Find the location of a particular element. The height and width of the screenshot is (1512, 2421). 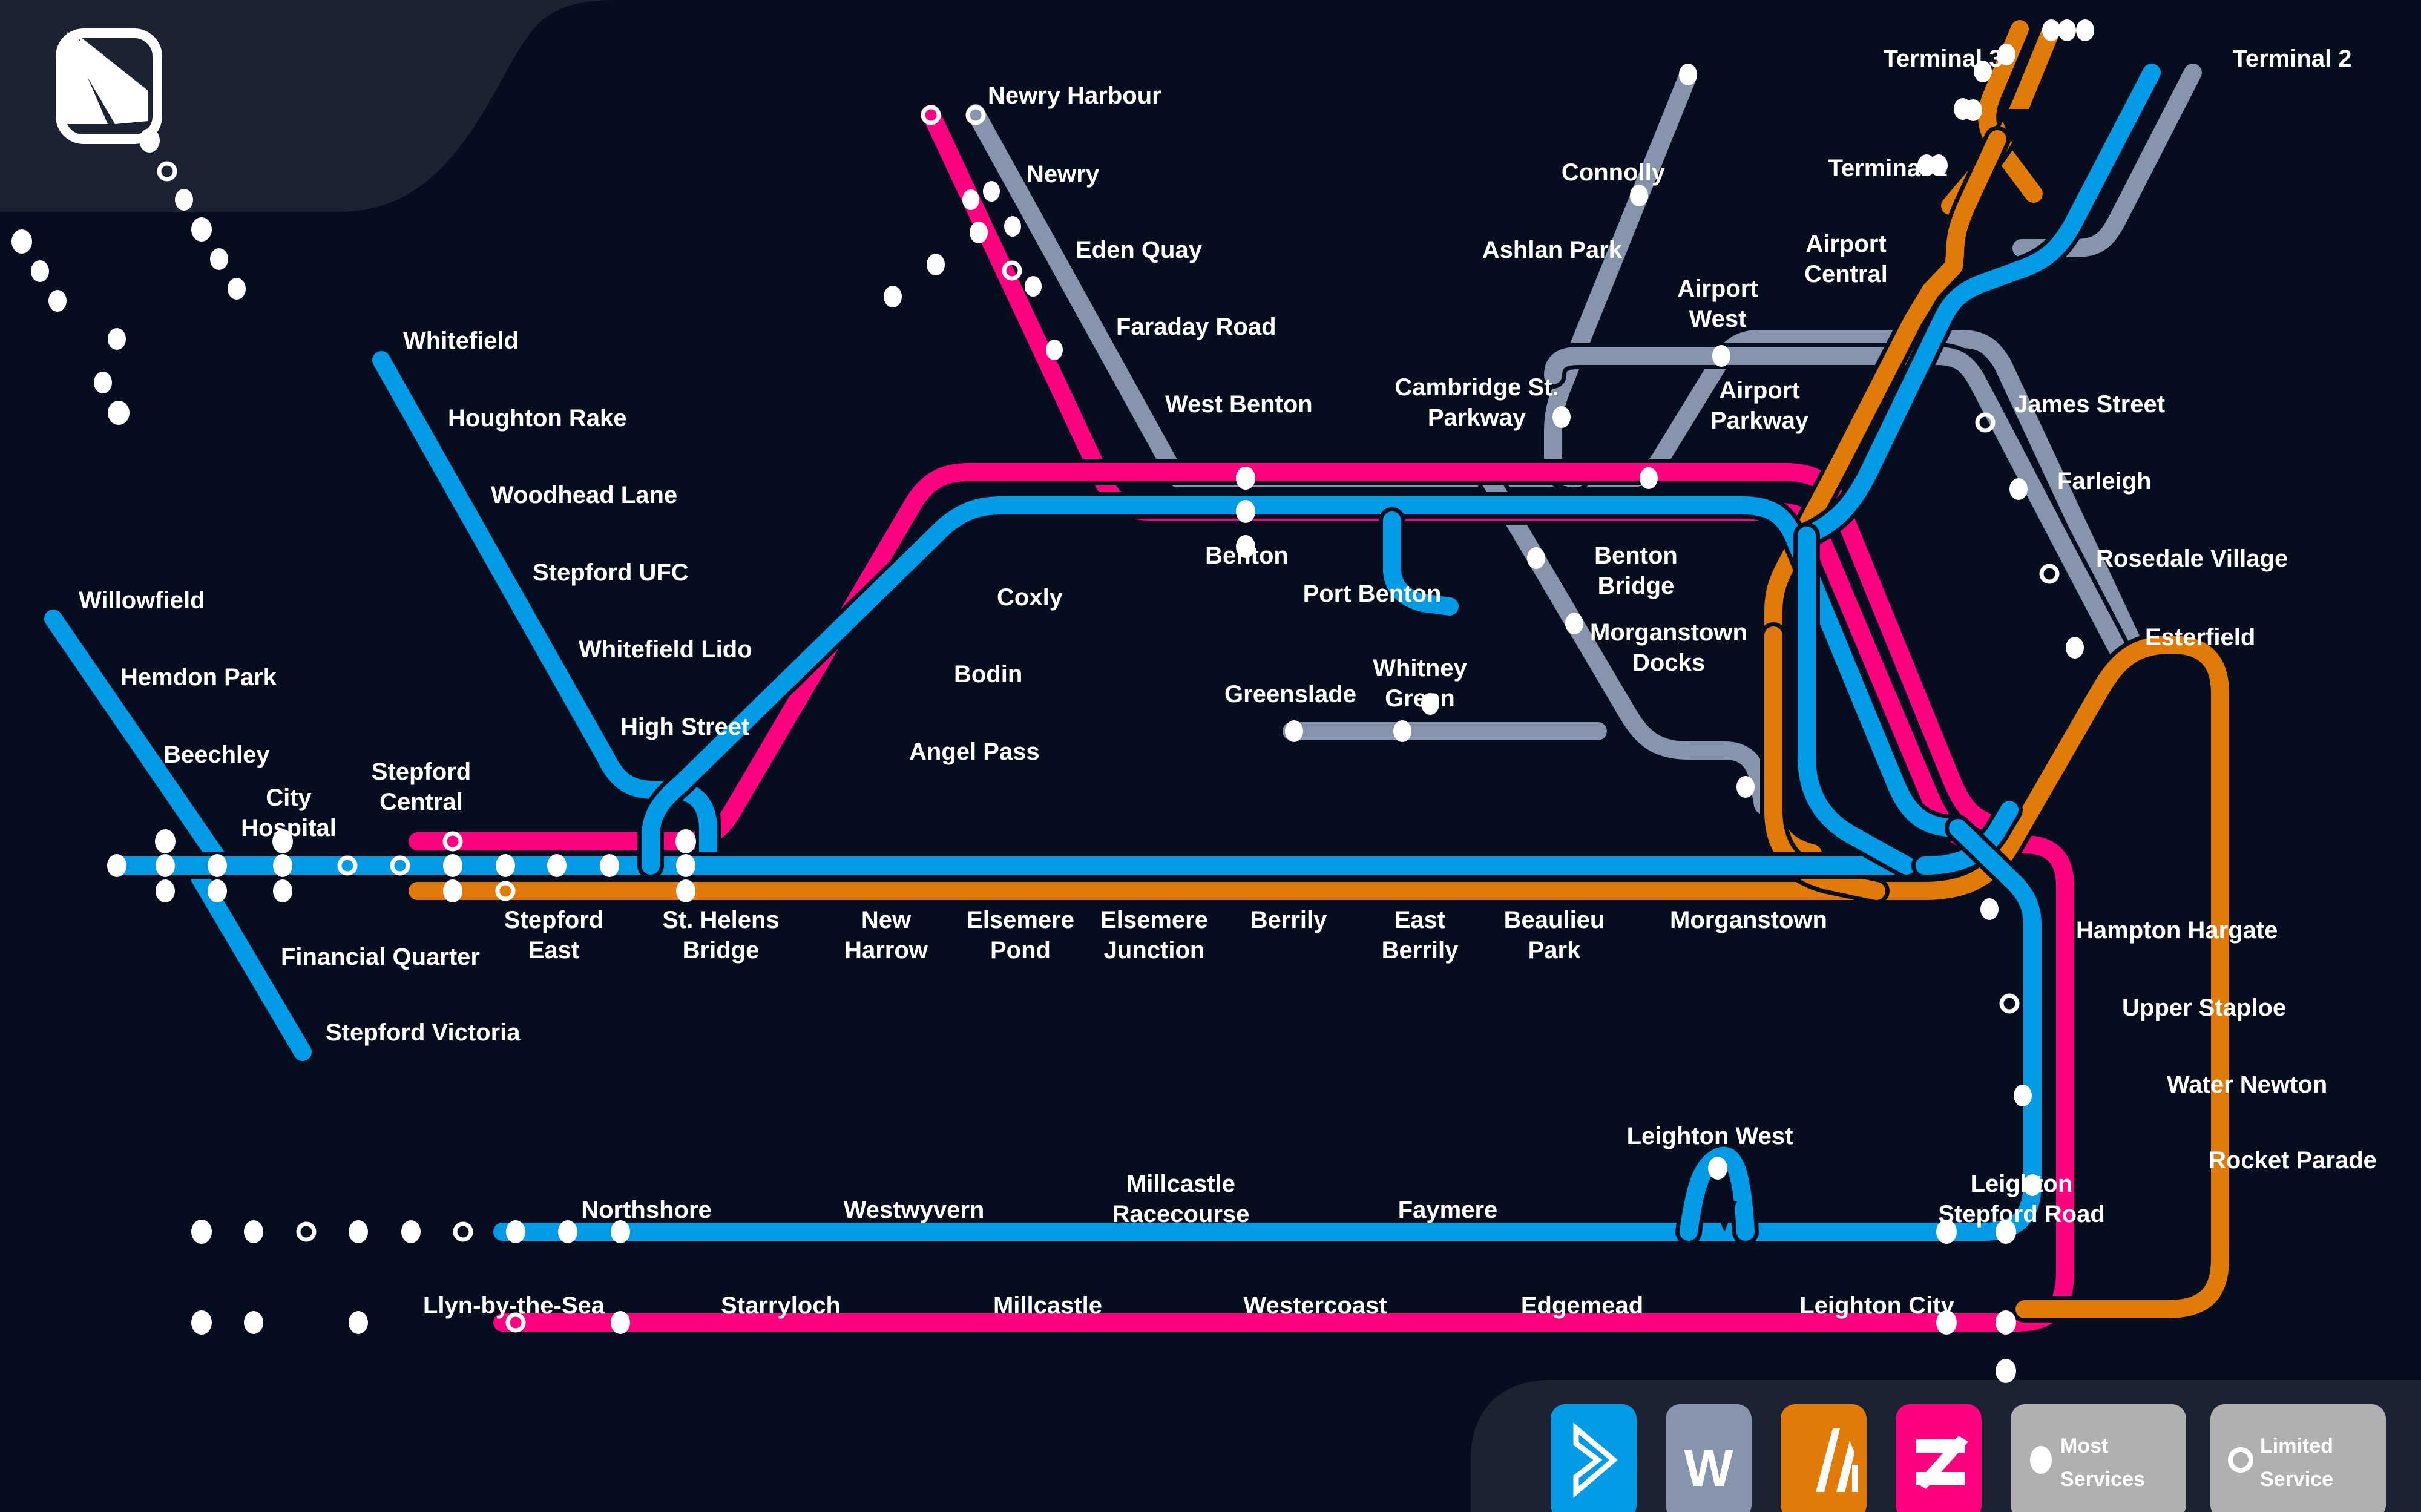

w-letter-icon: W is located at coordinates (1708, 1468).